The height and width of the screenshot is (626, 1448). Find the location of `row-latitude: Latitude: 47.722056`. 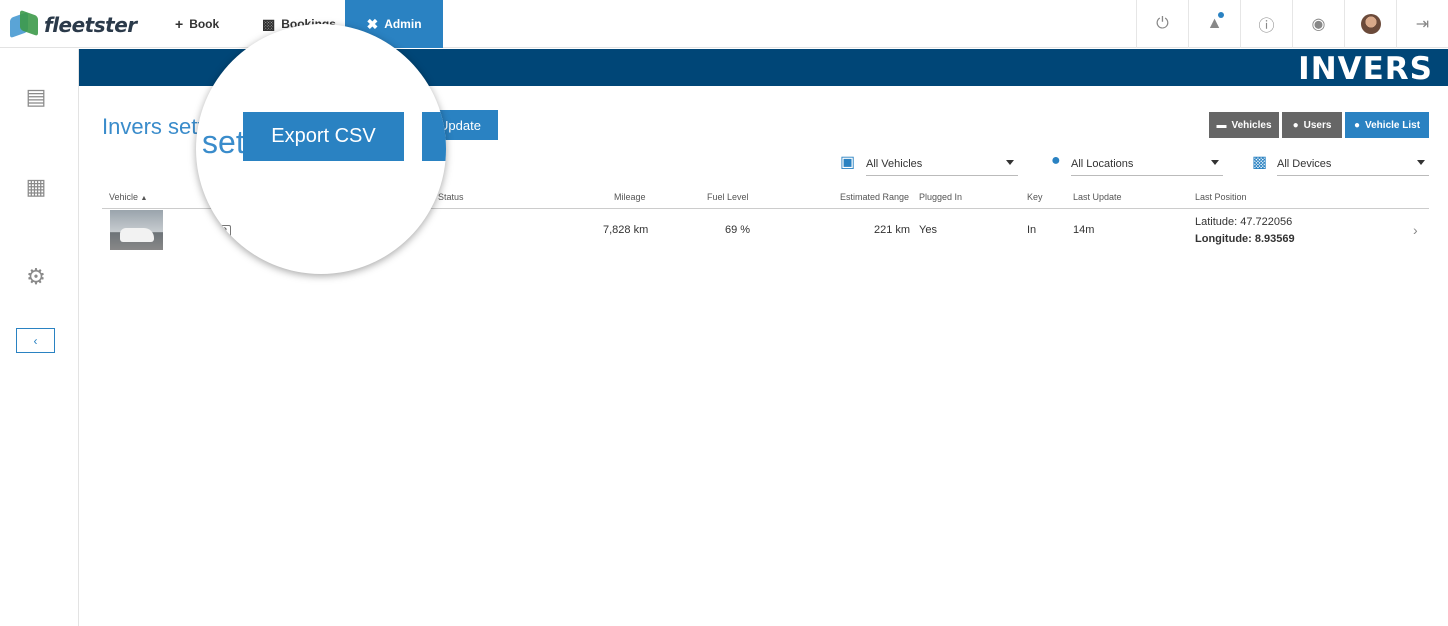

row-latitude: Latitude: 47.722056 is located at coordinates (1244, 222).